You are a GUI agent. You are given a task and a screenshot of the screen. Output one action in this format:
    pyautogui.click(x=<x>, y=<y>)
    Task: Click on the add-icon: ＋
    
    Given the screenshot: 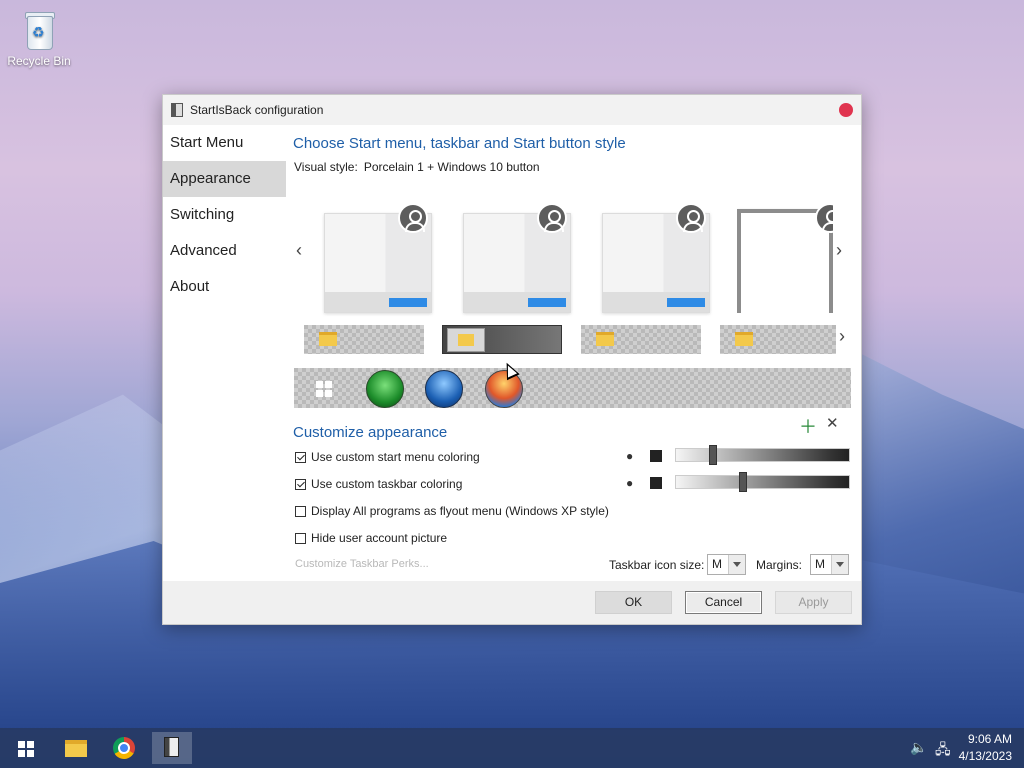 What is the action you would take?
    pyautogui.click(x=808, y=426)
    